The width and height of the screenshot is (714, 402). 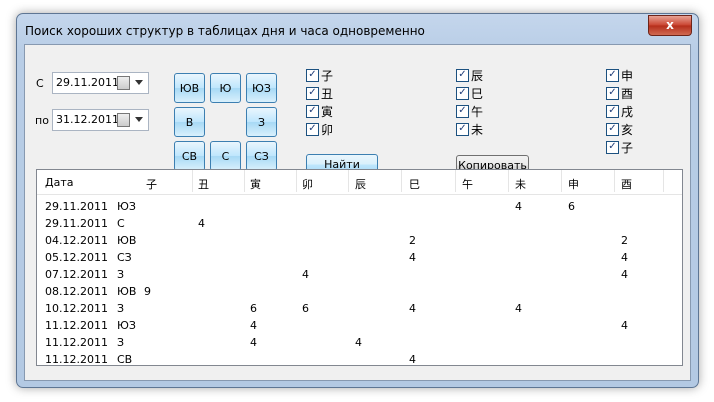 I want to click on cell-date: 29.11.2011, so click(x=76, y=223).